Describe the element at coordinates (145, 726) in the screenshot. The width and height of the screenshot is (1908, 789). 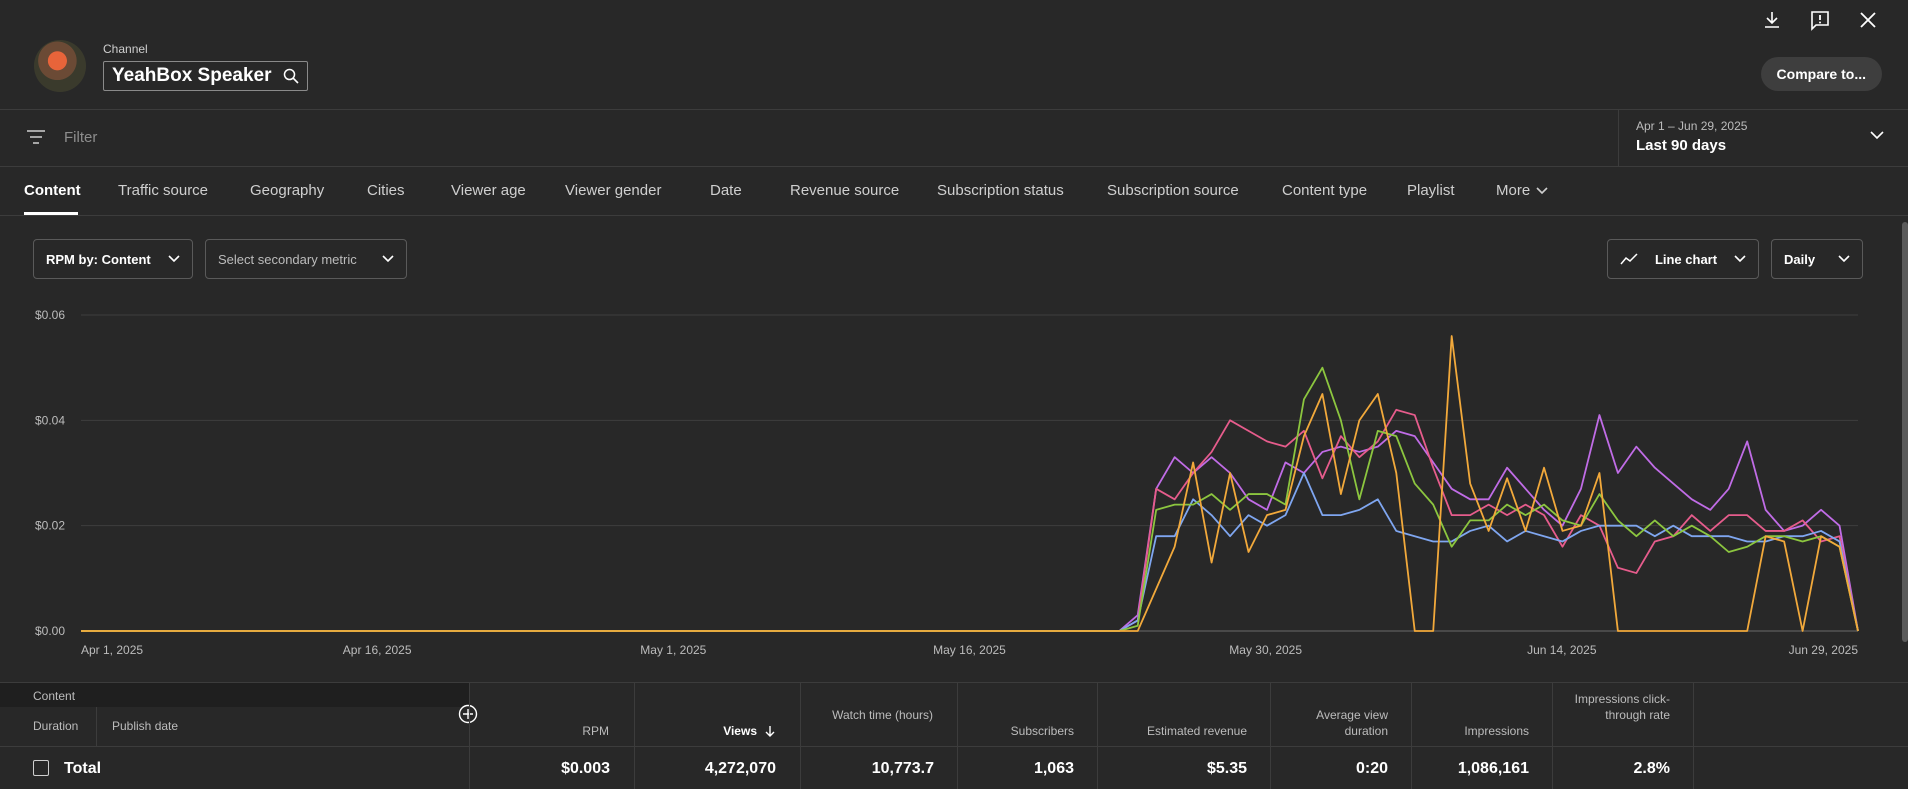
I see `column-header-publish-date: Publish date` at that location.